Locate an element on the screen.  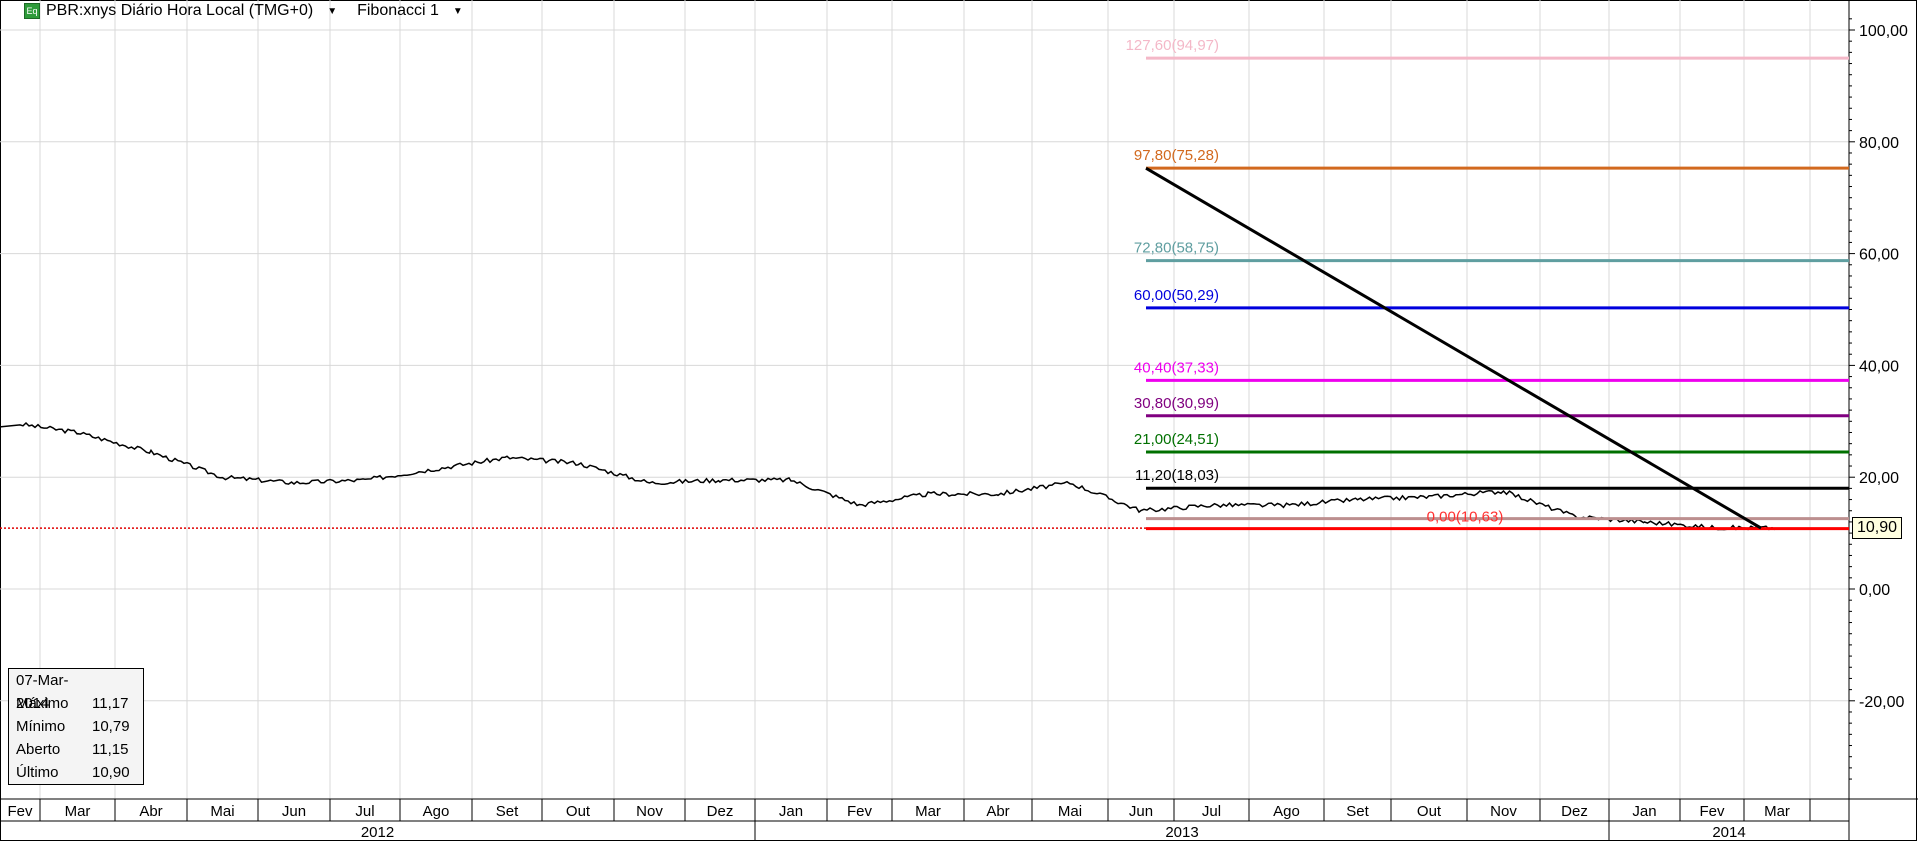
fib-level-label: 127,60(94,97) is located at coordinates (1172, 45).